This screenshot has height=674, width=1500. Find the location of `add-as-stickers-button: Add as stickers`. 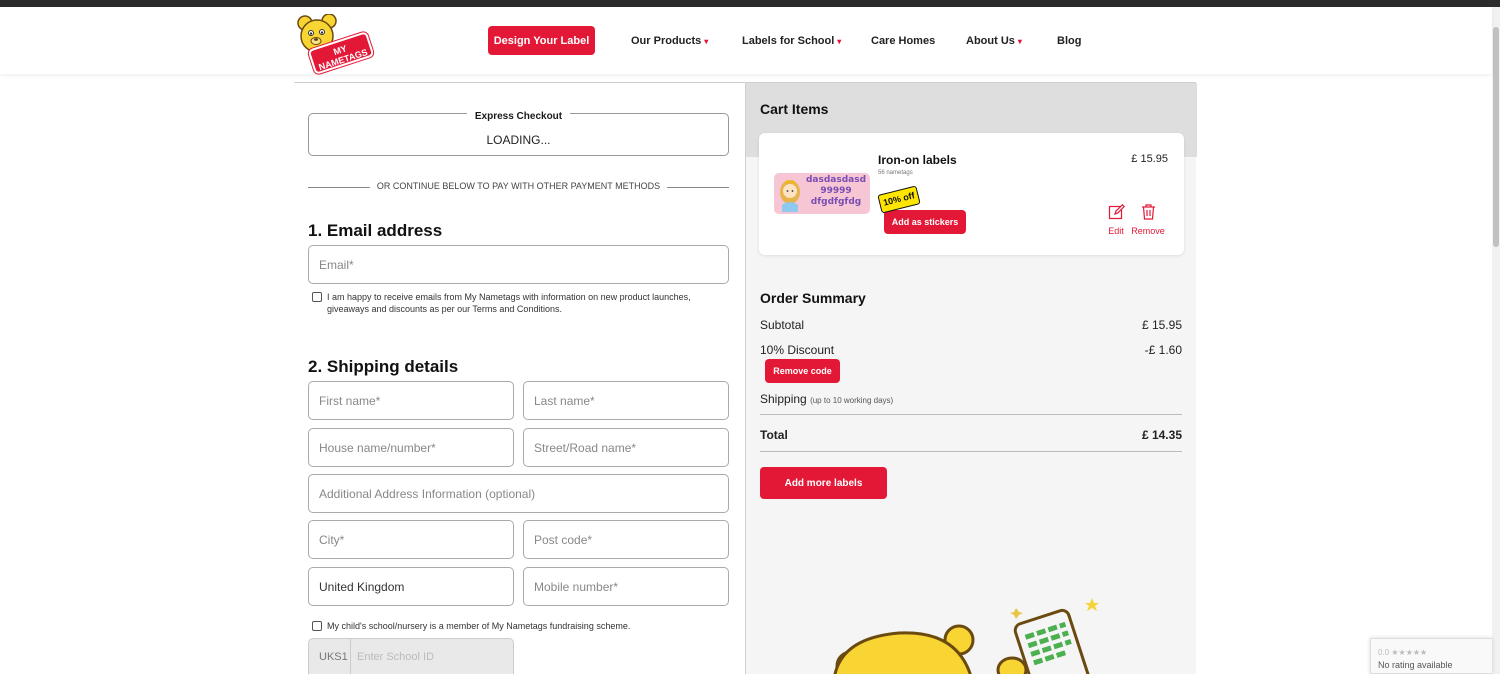

add-as-stickers-button: Add as stickers is located at coordinates (925, 222).